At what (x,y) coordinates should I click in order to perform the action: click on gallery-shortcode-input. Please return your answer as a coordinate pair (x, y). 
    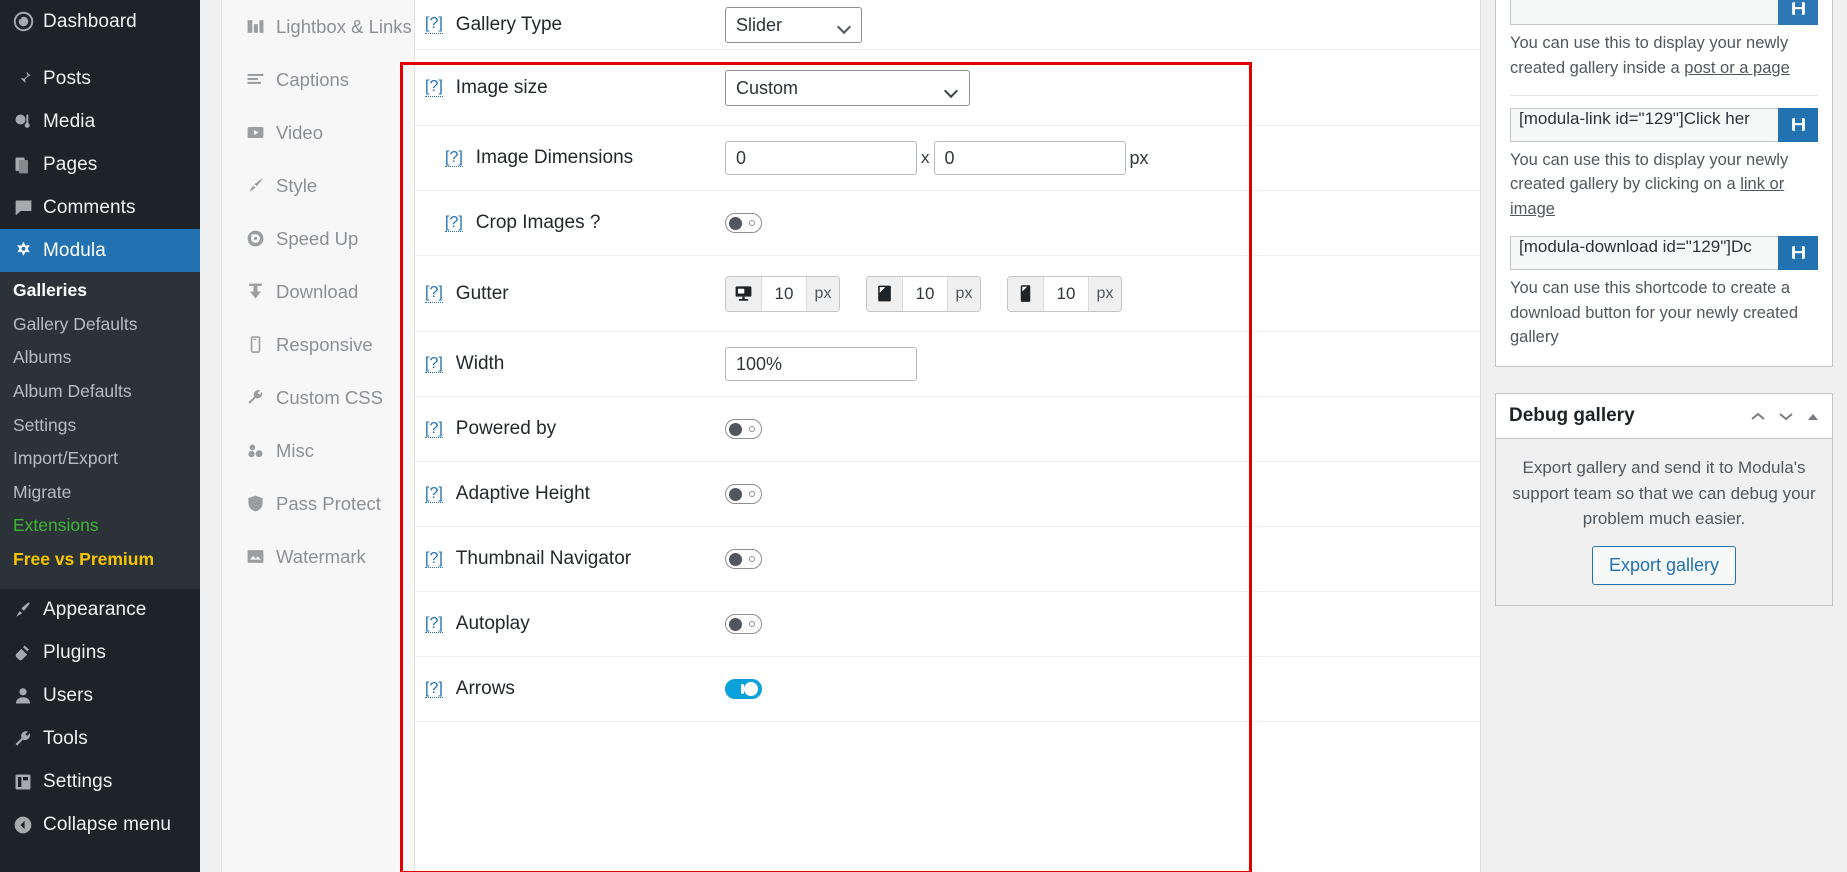
    Looking at the image, I should click on (1644, 12).